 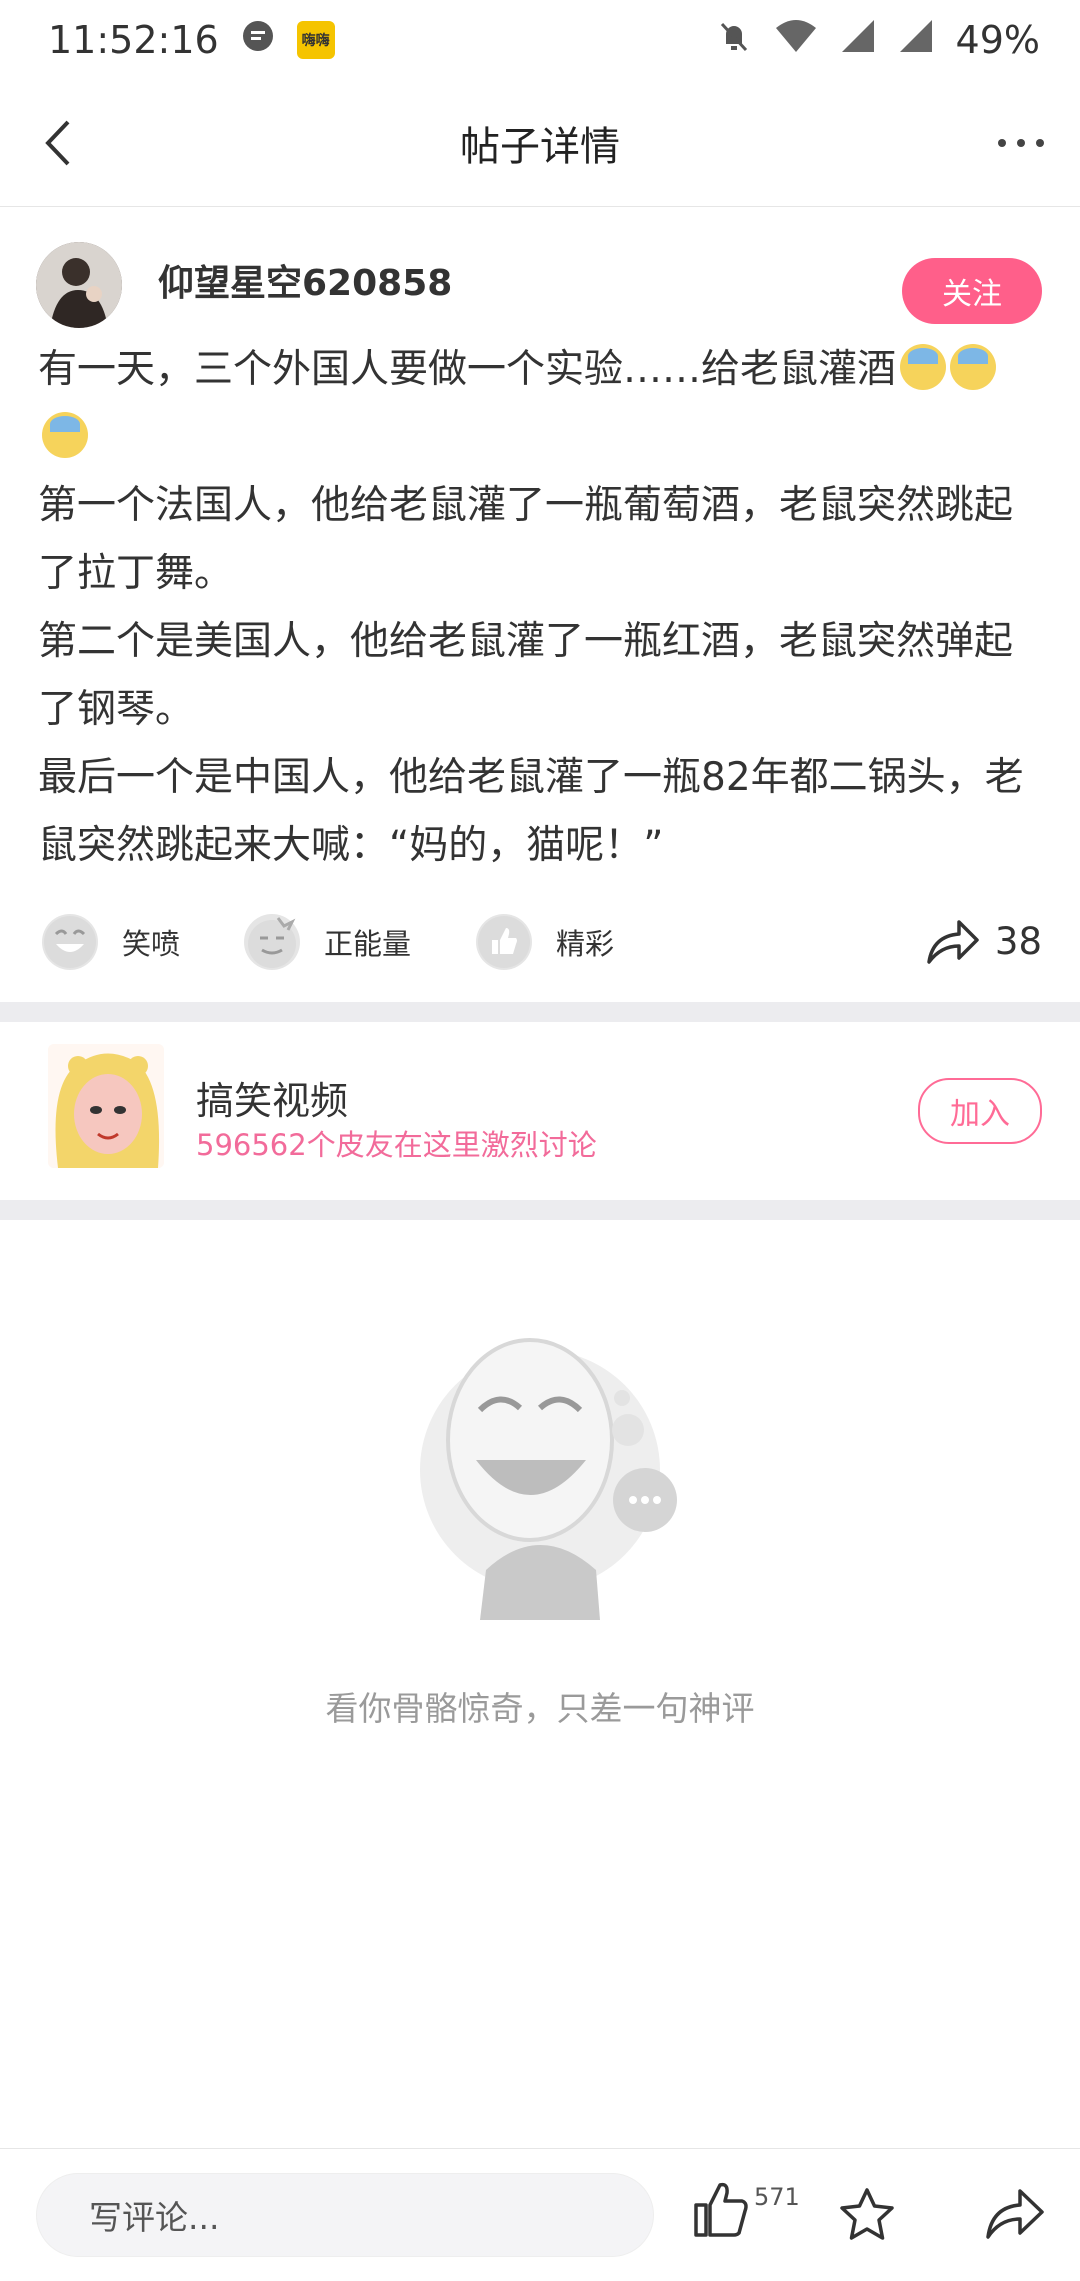 What do you see at coordinates (526, 675) in the screenshot?
I see `post-line: 第二个是美国人，他给老鼠灌了一瓶红酒，老鼠突然弹起了钢琴。` at bounding box center [526, 675].